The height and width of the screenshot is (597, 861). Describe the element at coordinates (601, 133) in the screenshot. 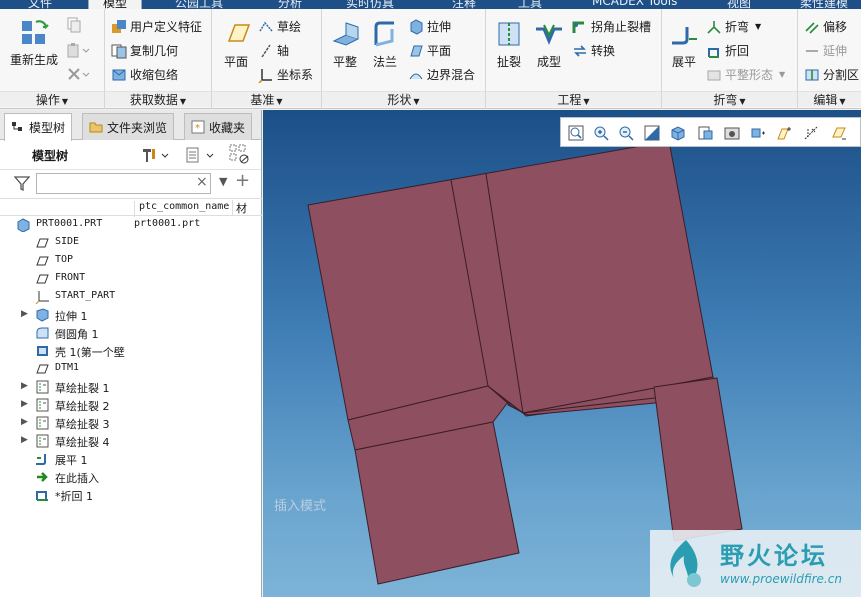

I see `zoom-in-icon` at that location.